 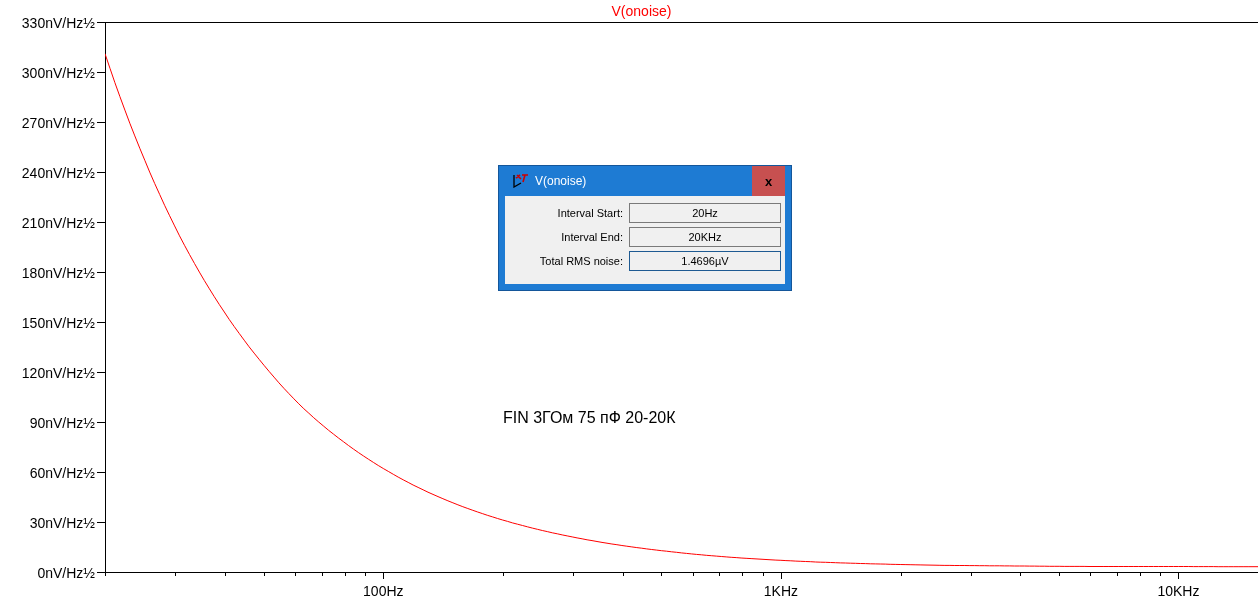 I want to click on y-tick-label: 210nV/Hz½, so click(x=58, y=222).